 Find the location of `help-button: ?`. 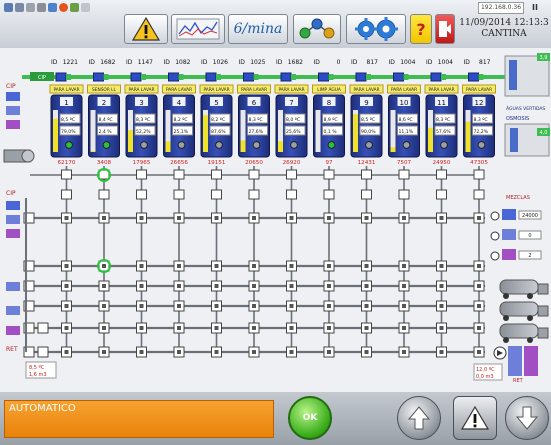

help-button: ? is located at coordinates (421, 29).